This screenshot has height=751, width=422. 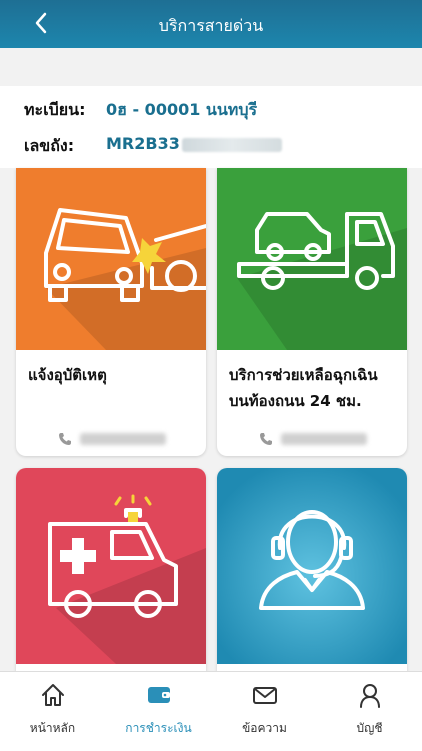 What do you see at coordinates (143, 143) in the screenshot?
I see `chassis-value: MR2B33` at bounding box center [143, 143].